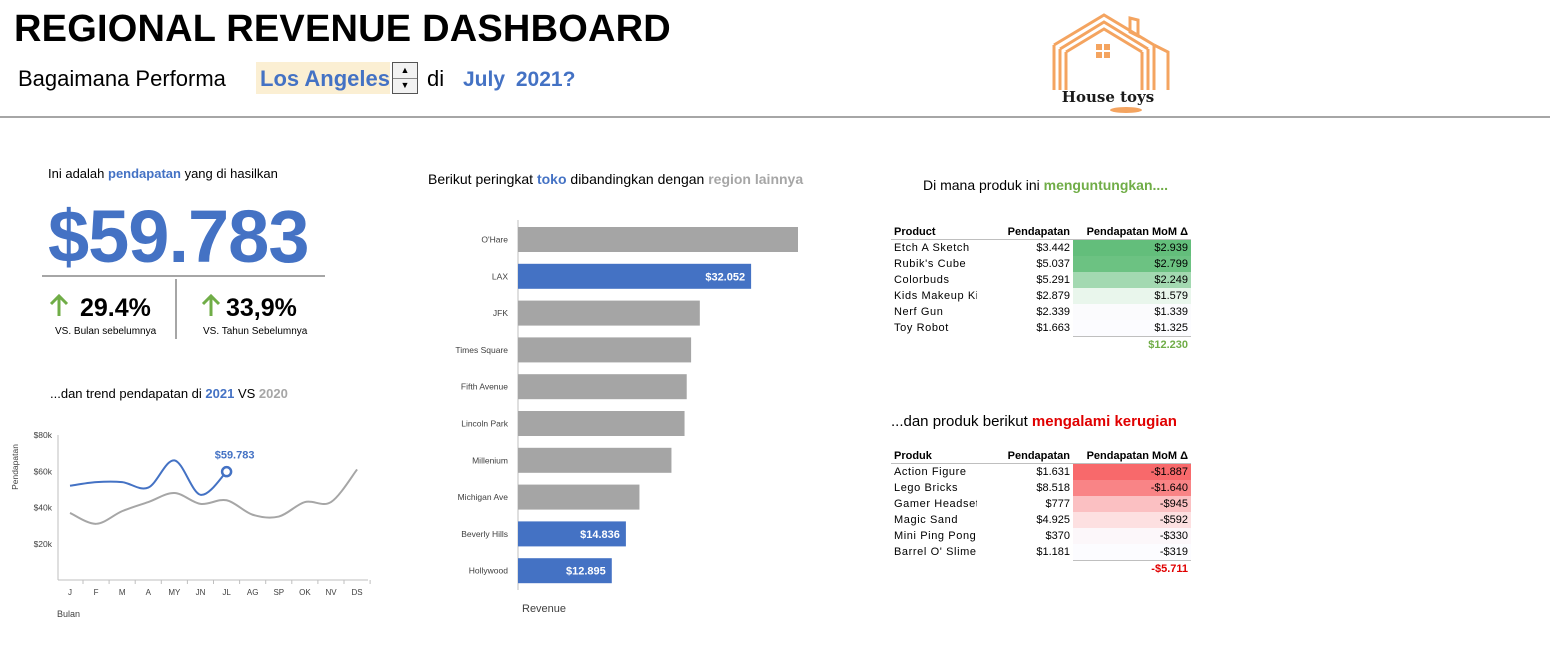 Image resolution: width=1560 pixels, height=645 pixels. What do you see at coordinates (1041, 344) in the screenshot?
I see `total-row: $12.230` at bounding box center [1041, 344].